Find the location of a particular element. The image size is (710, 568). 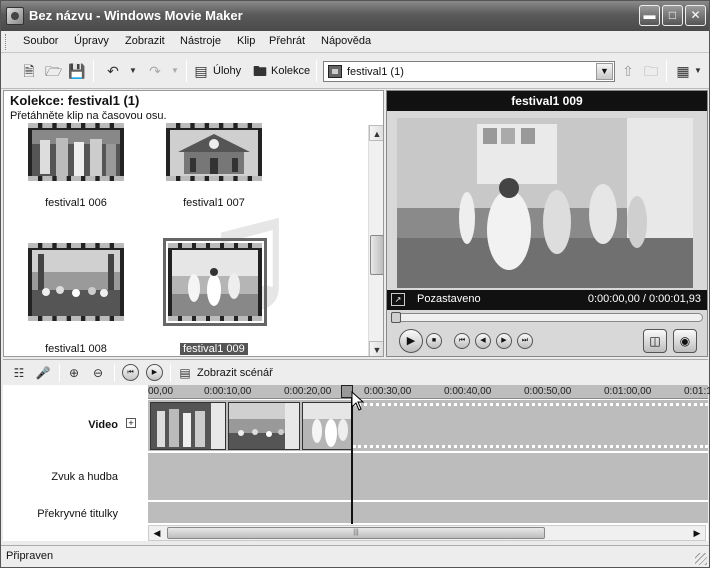

menu-soubor: Soubor is located at coordinates (40, 41).